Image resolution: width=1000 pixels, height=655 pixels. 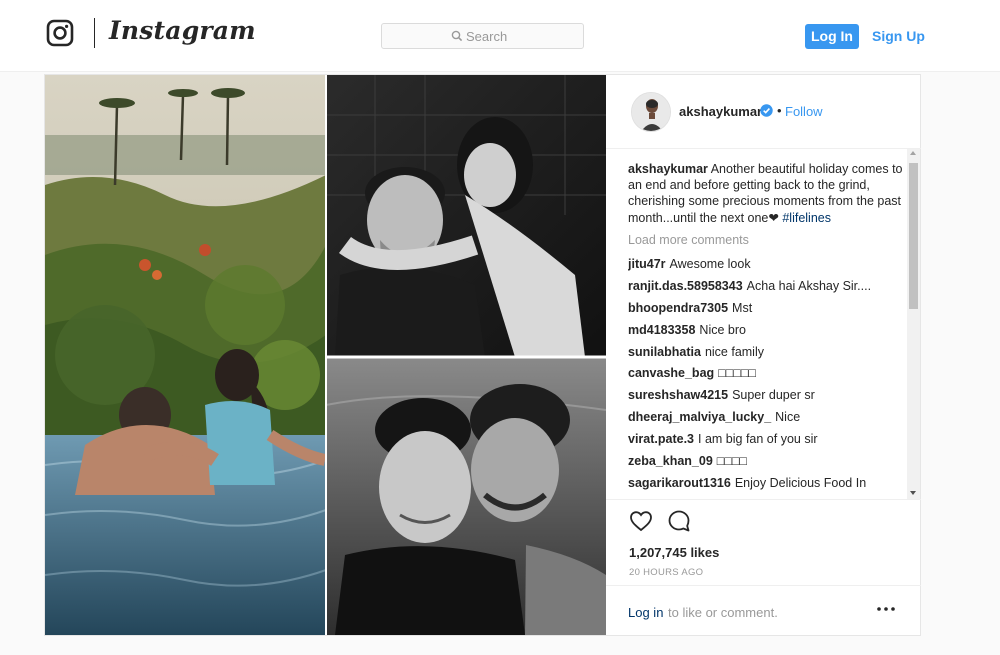 I want to click on caption-hashtag: #lifelines, so click(x=806, y=218).